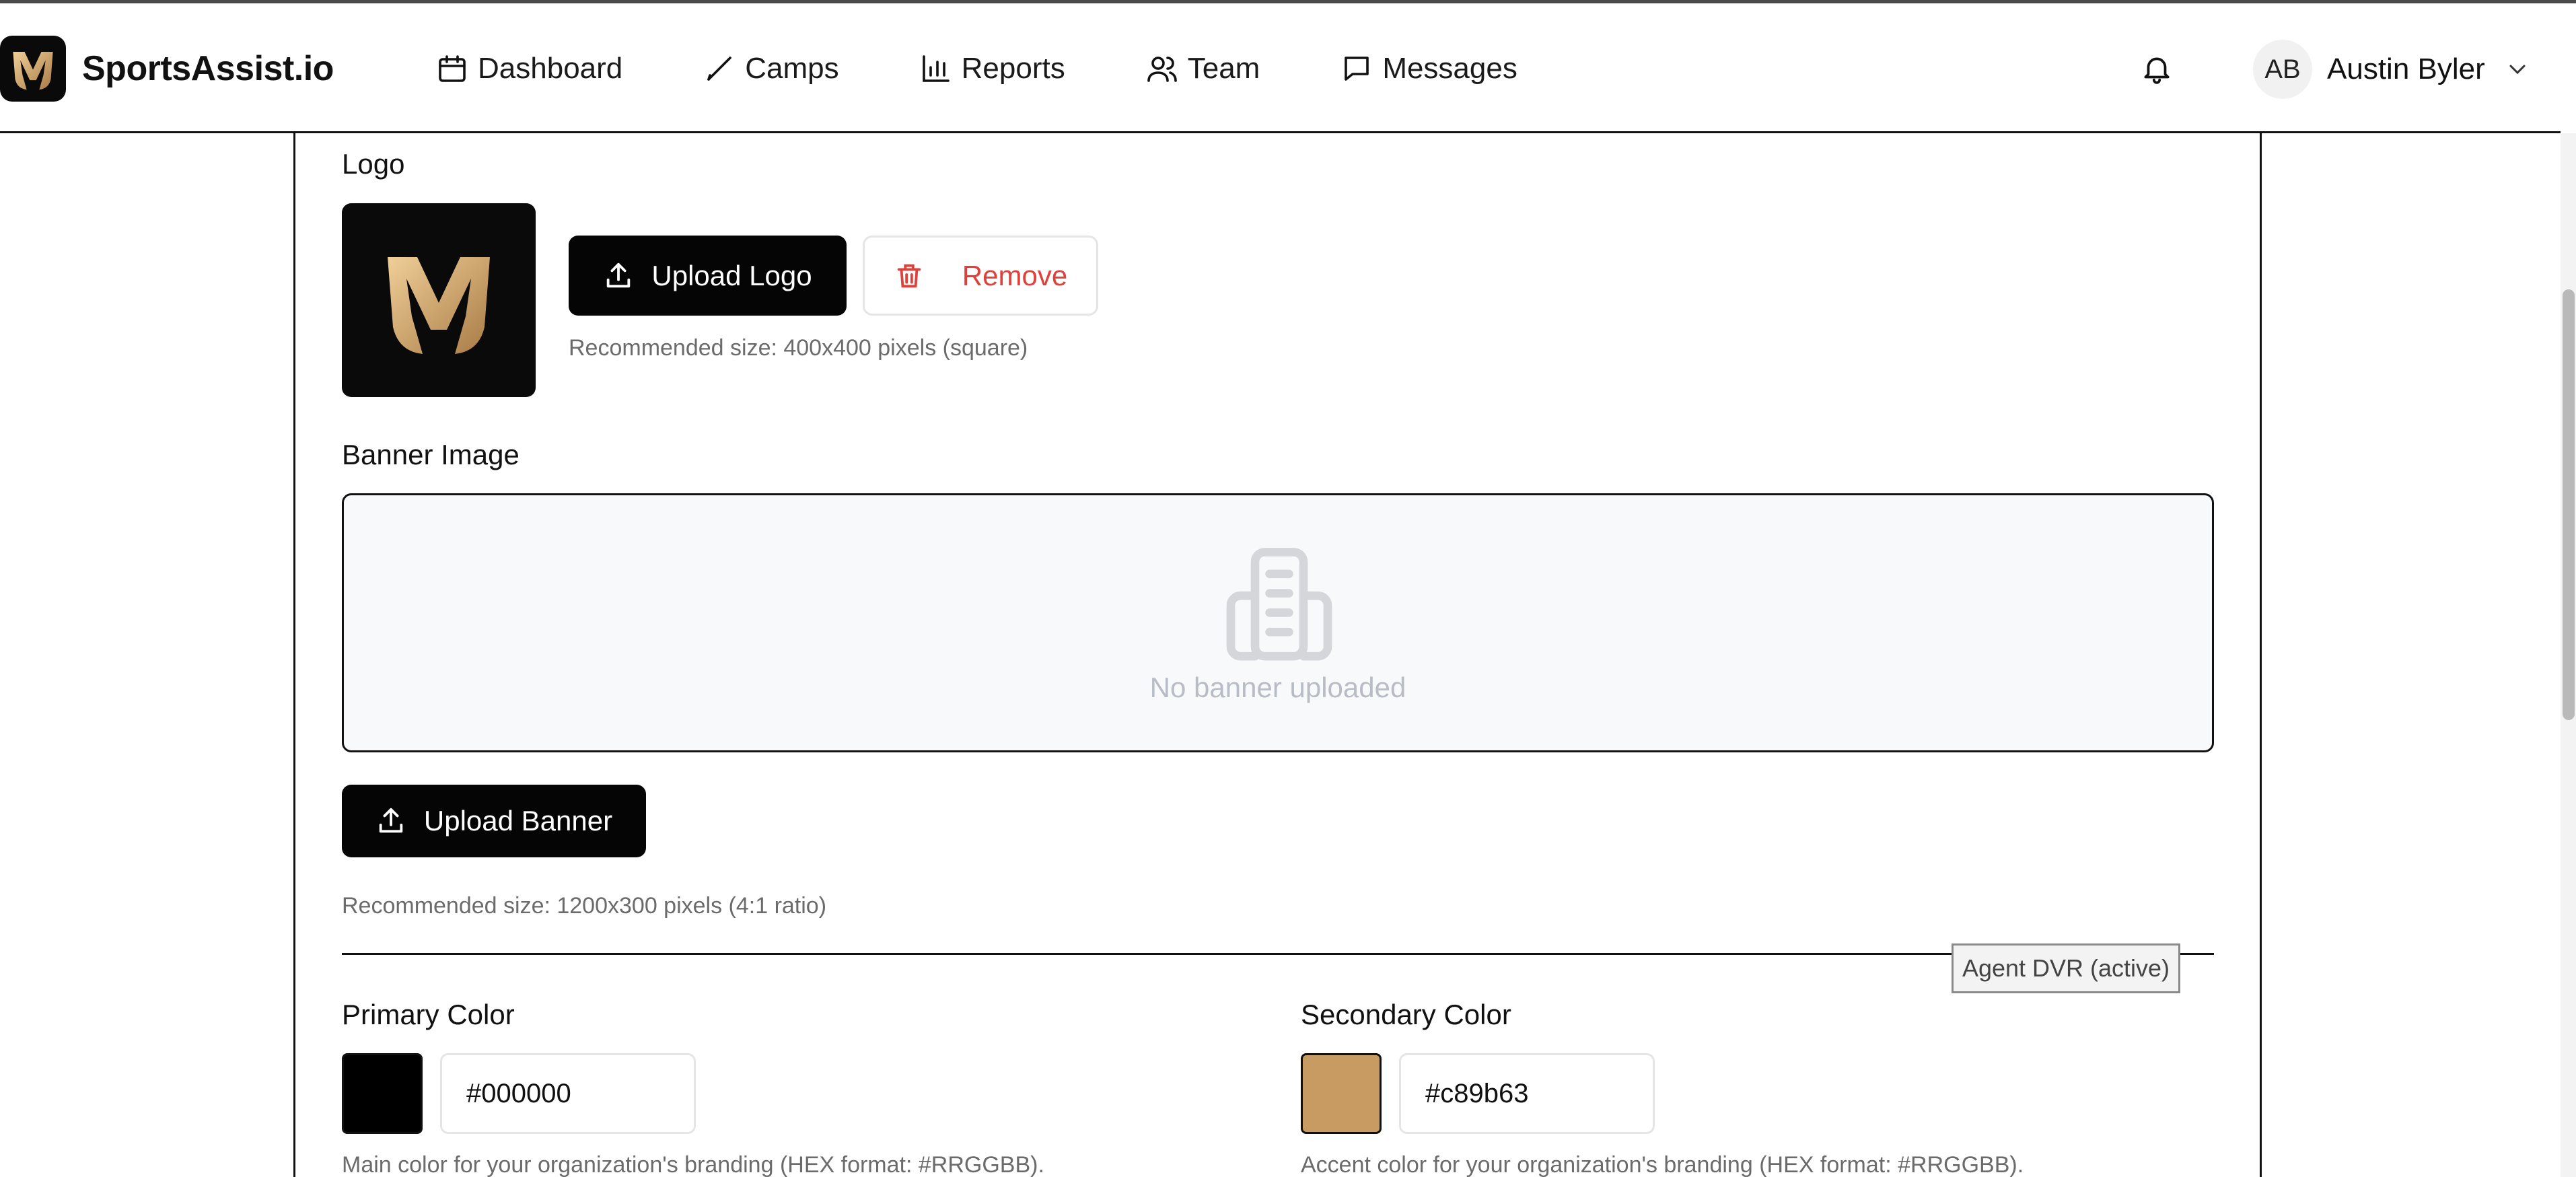  I want to click on logo-preview-image, so click(439, 300).